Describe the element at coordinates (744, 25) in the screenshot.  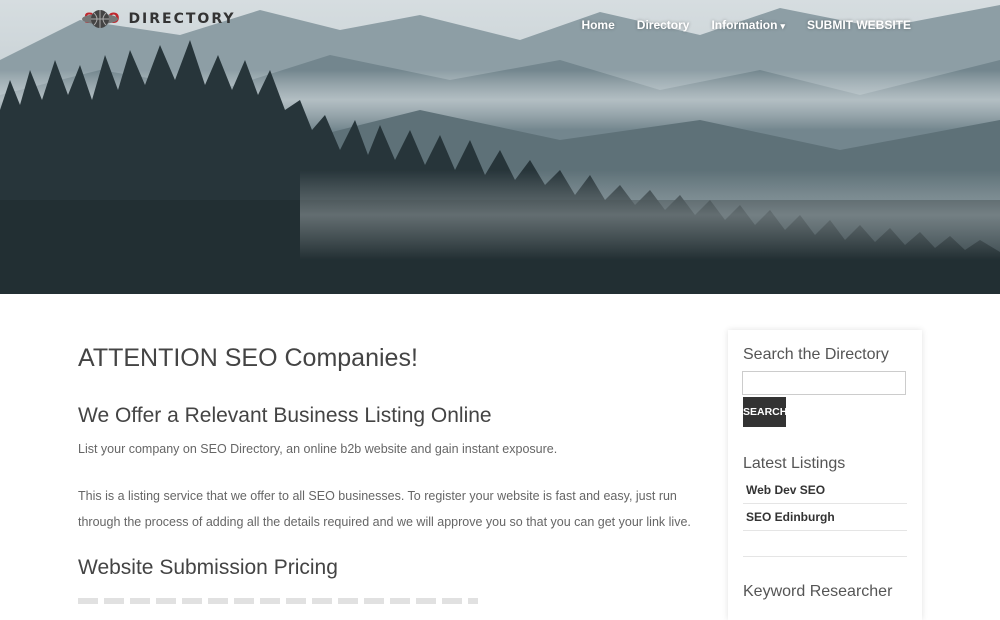
I see `nav-information-label: Information` at that location.